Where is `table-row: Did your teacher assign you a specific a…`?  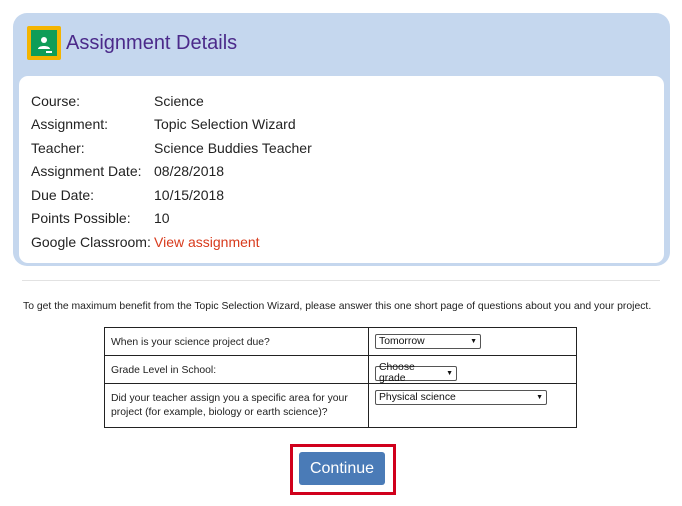 table-row: Did your teacher assign you a specific a… is located at coordinates (340, 405).